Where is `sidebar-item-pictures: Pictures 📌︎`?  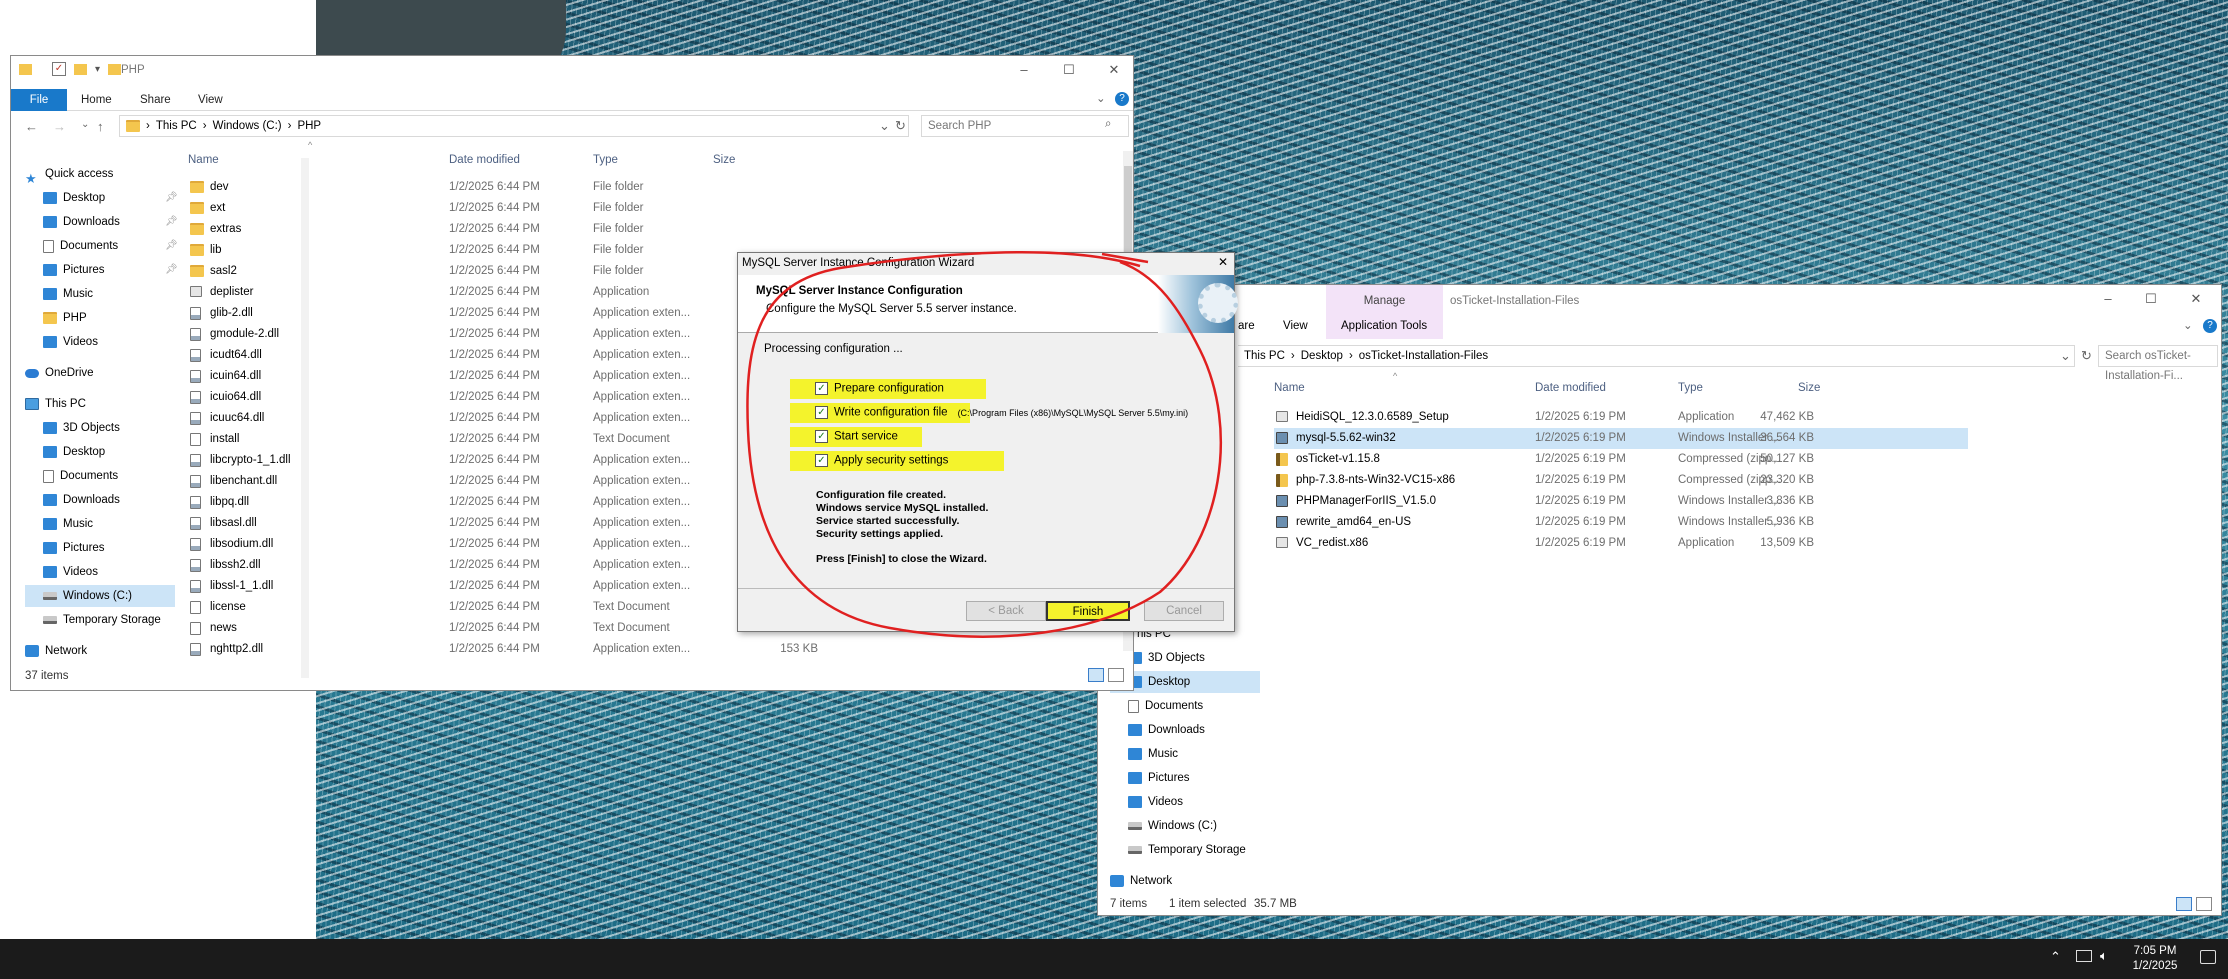
sidebar-item-pictures: Pictures 📌︎ is located at coordinates (101, 270).